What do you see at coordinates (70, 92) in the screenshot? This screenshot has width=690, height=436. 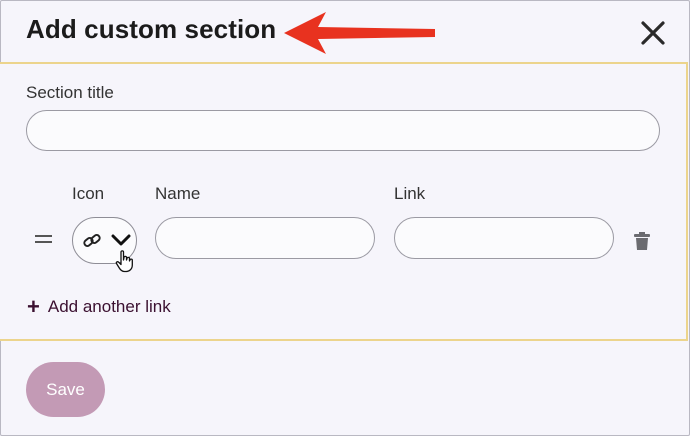 I see `section-title-label: Section title` at bounding box center [70, 92].